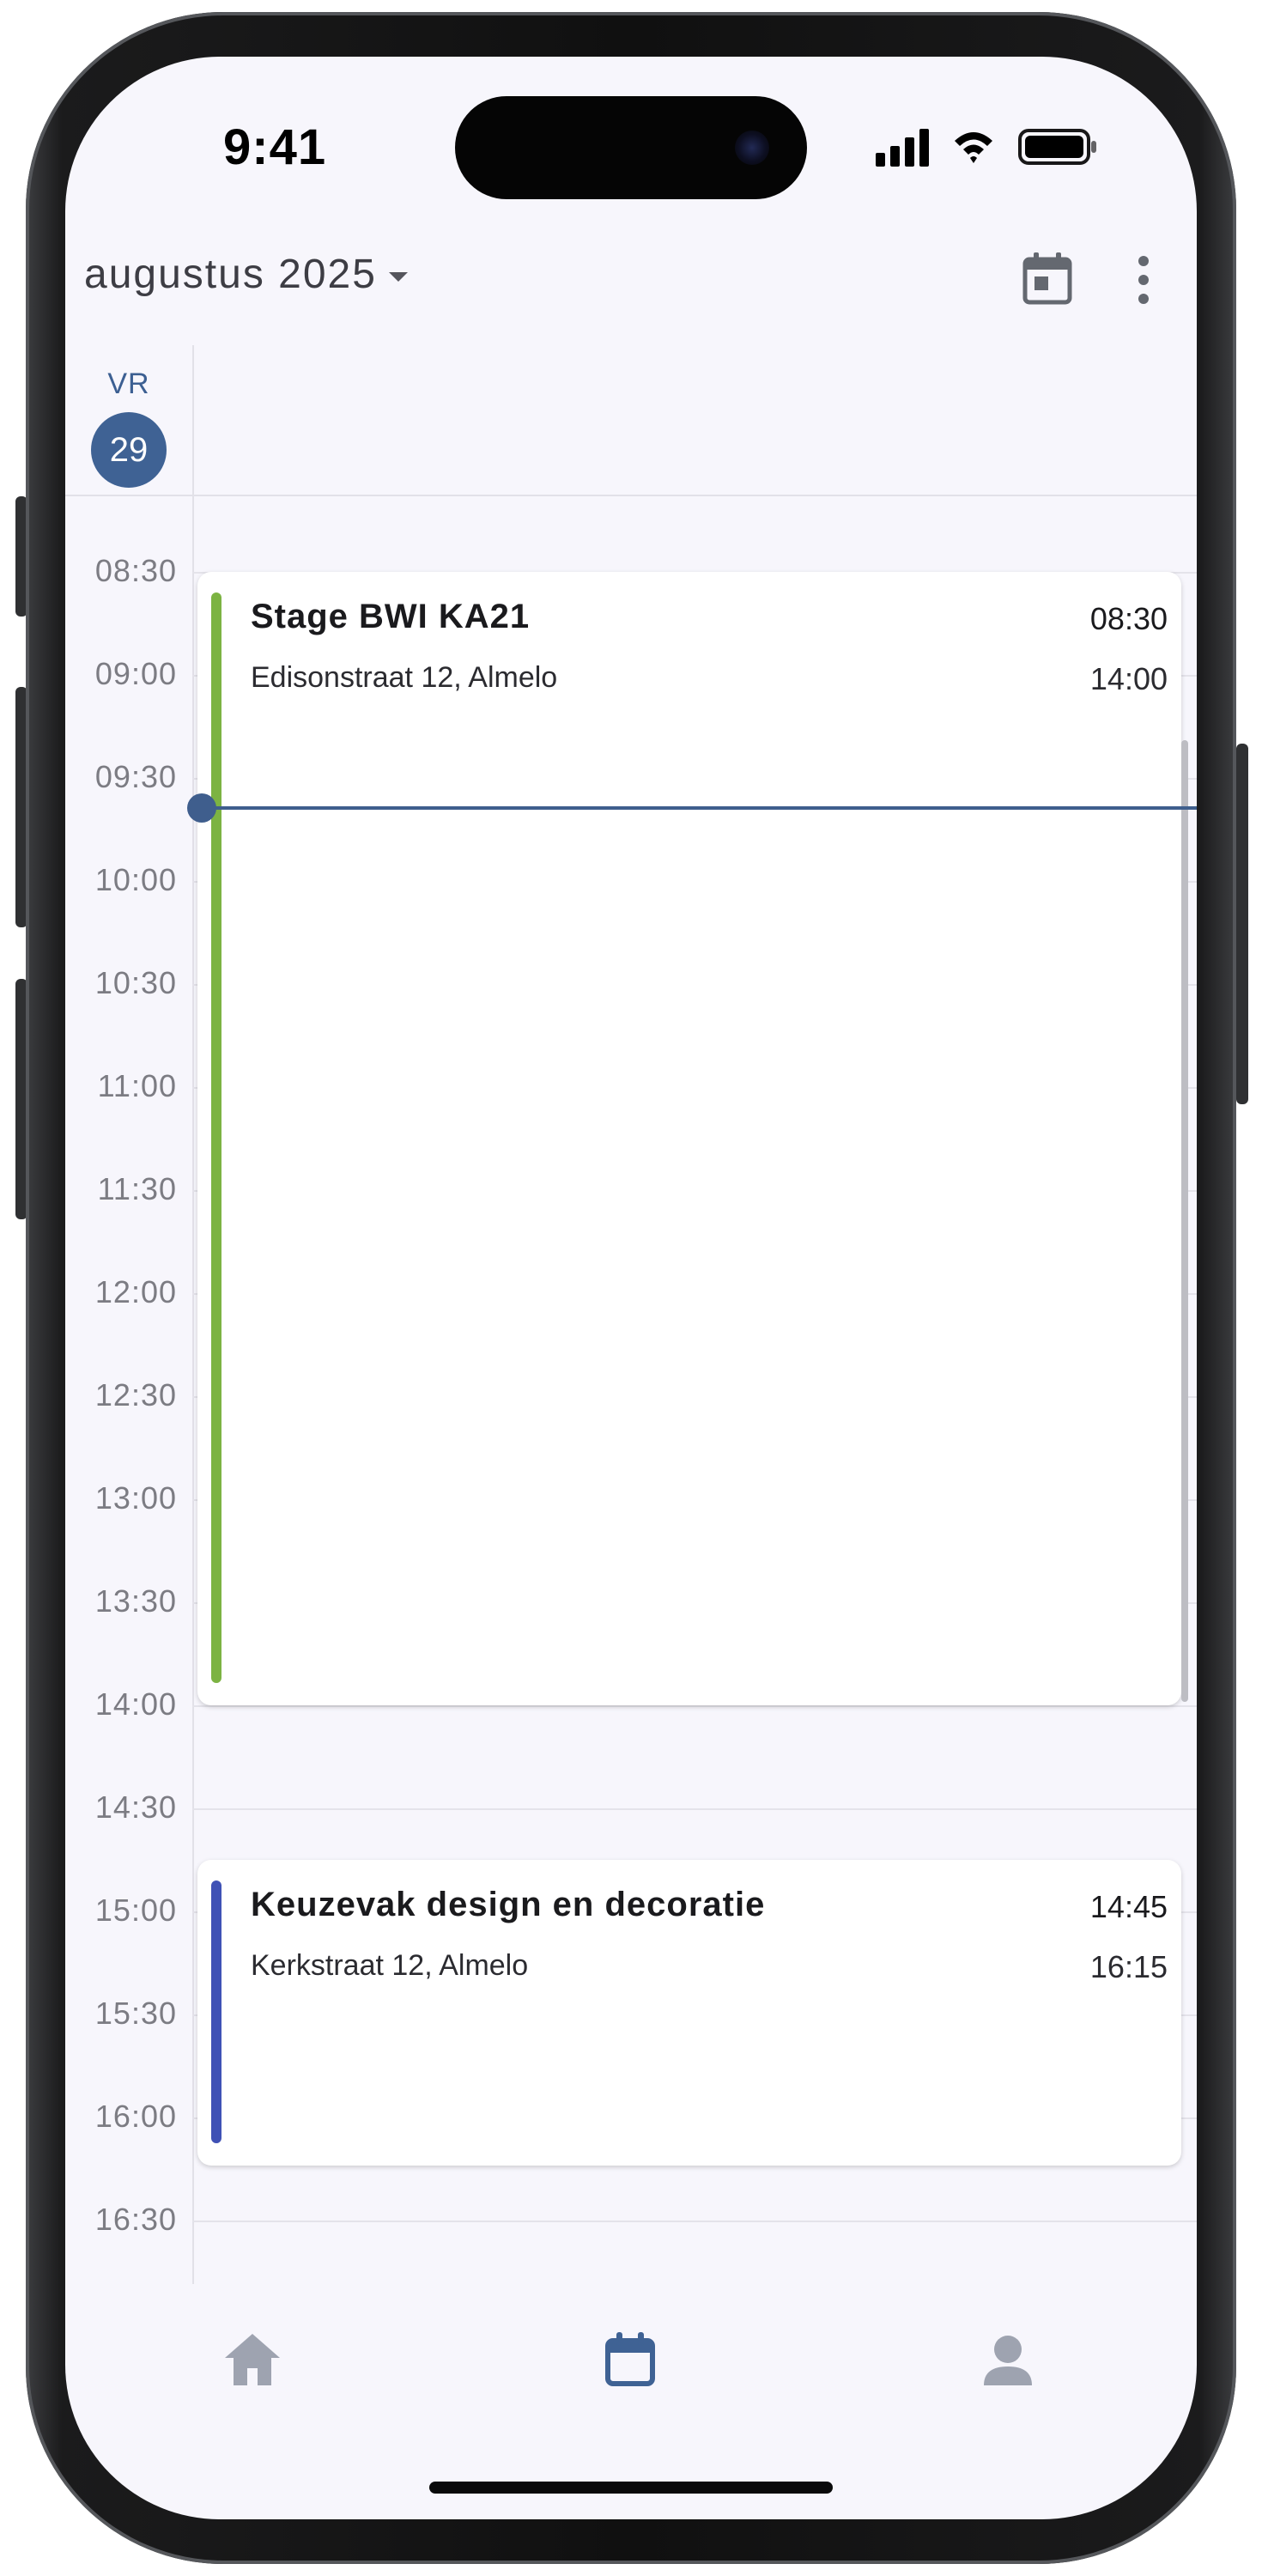  I want to click on nav-home, so click(253, 2360).